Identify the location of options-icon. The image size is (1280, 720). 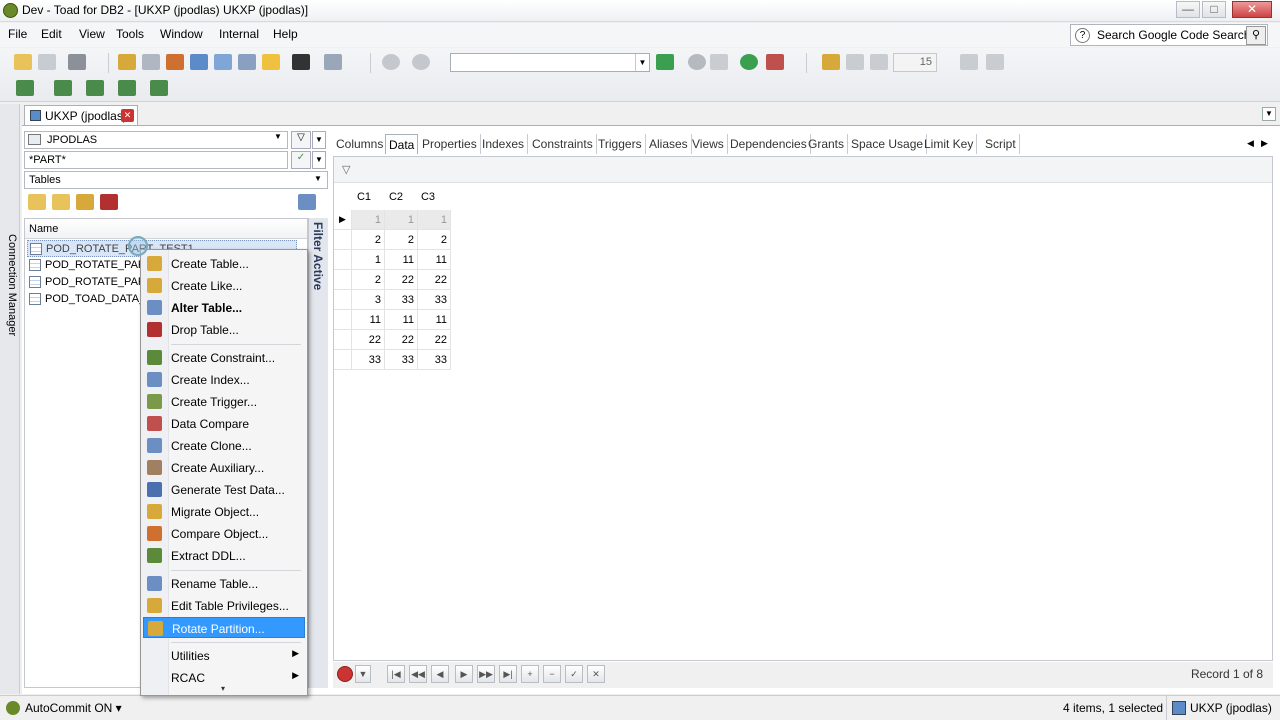
(969, 62).